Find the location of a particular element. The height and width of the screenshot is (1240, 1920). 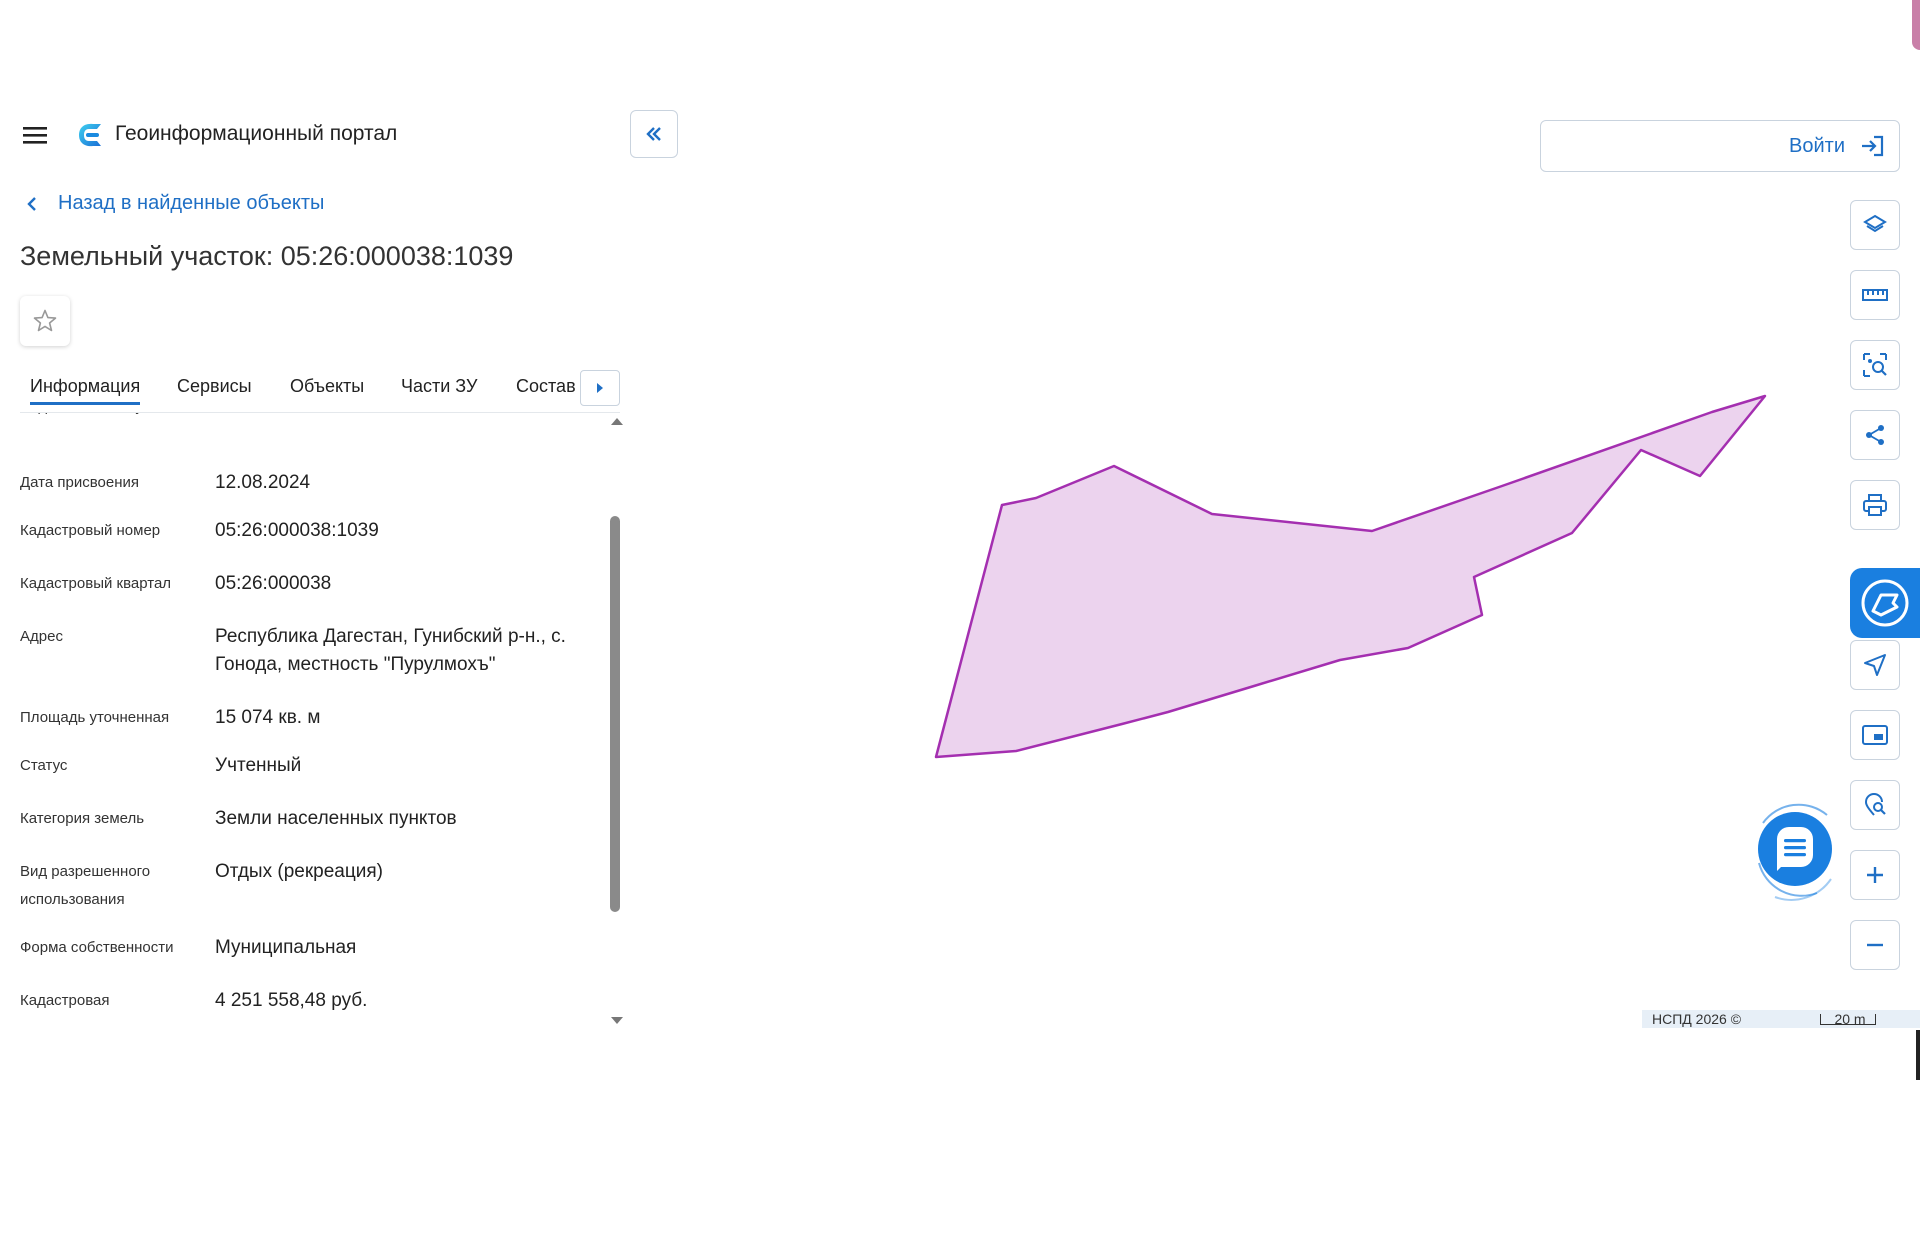

navigate-icon is located at coordinates (1875, 665).